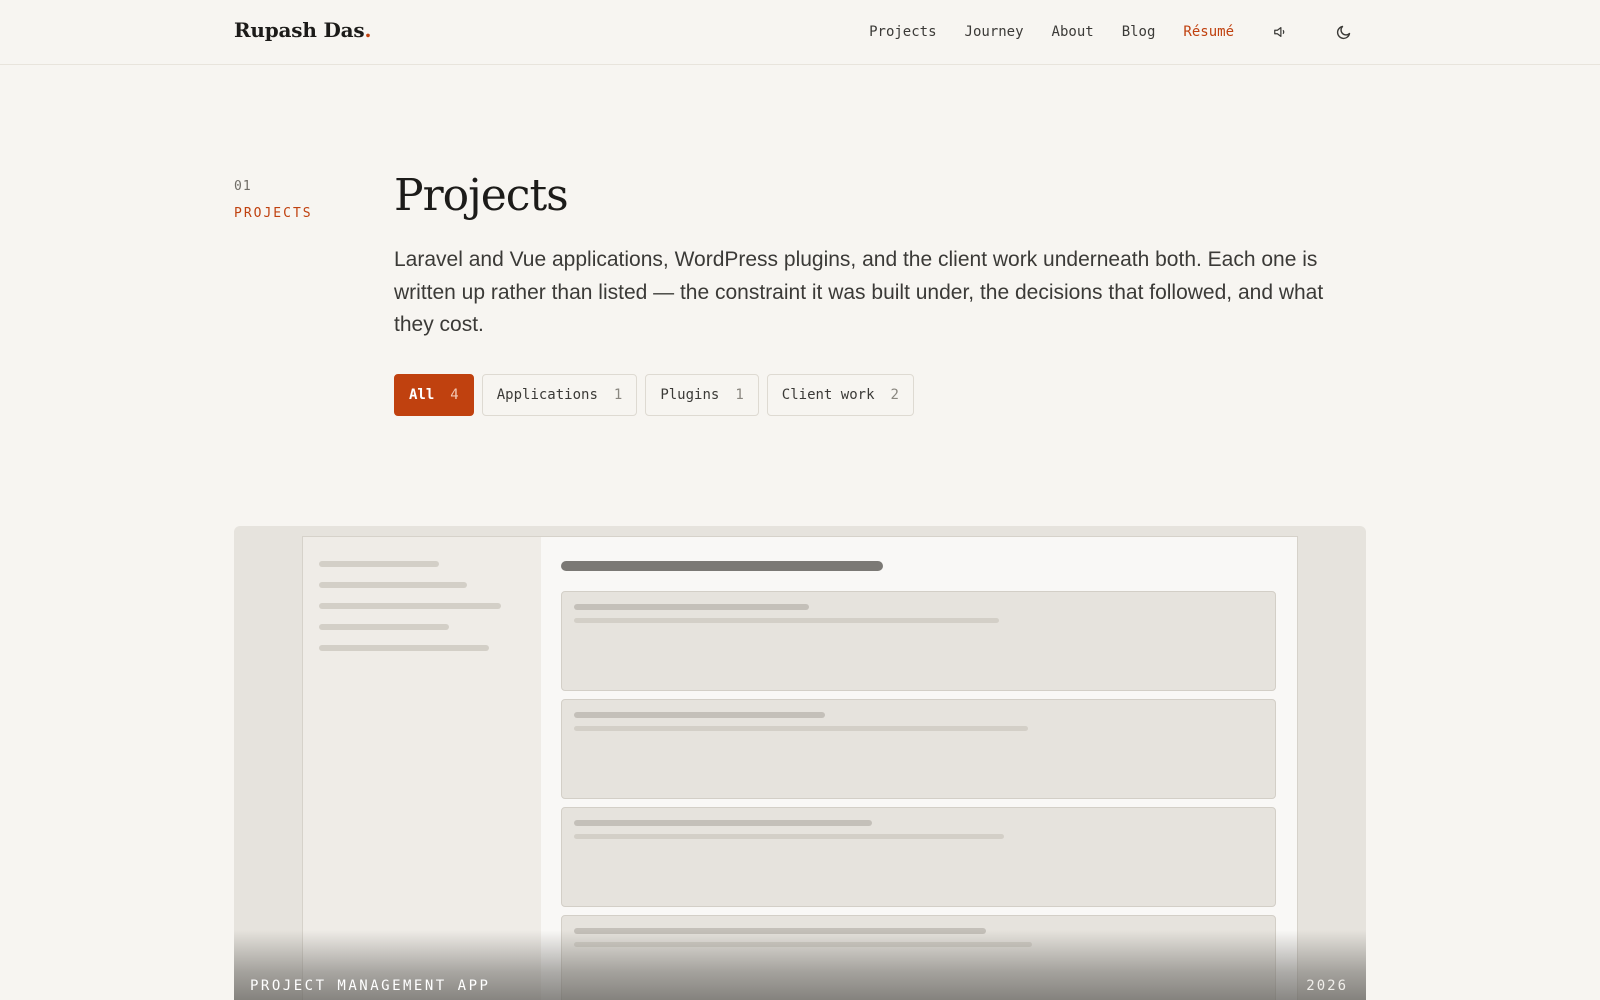  What do you see at coordinates (828, 395) in the screenshot?
I see `filter-label: Client work` at bounding box center [828, 395].